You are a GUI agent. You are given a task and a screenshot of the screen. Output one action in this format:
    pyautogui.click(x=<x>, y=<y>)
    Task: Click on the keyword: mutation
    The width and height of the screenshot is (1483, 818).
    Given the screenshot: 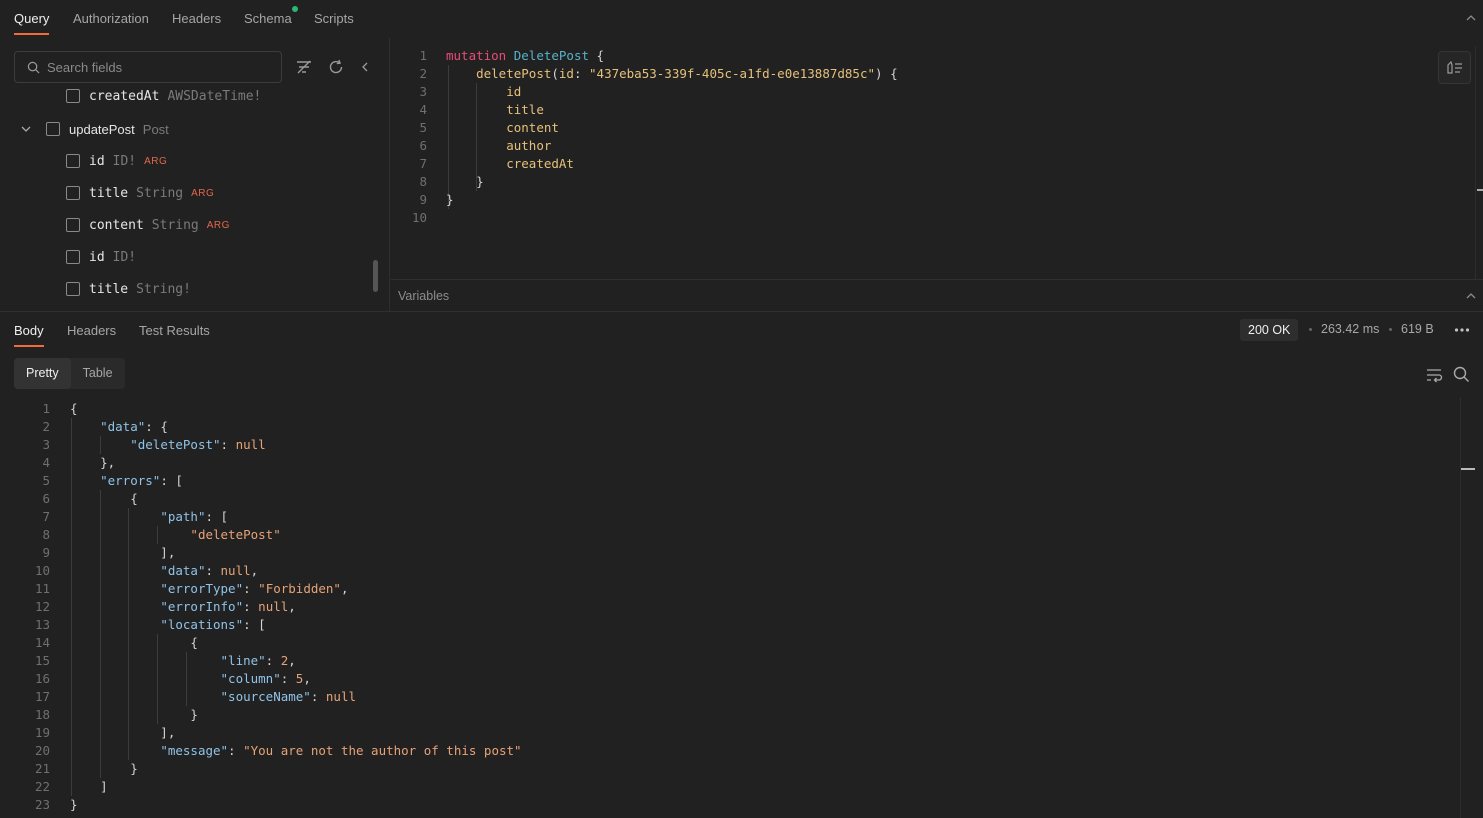 What is the action you would take?
    pyautogui.click(x=476, y=55)
    